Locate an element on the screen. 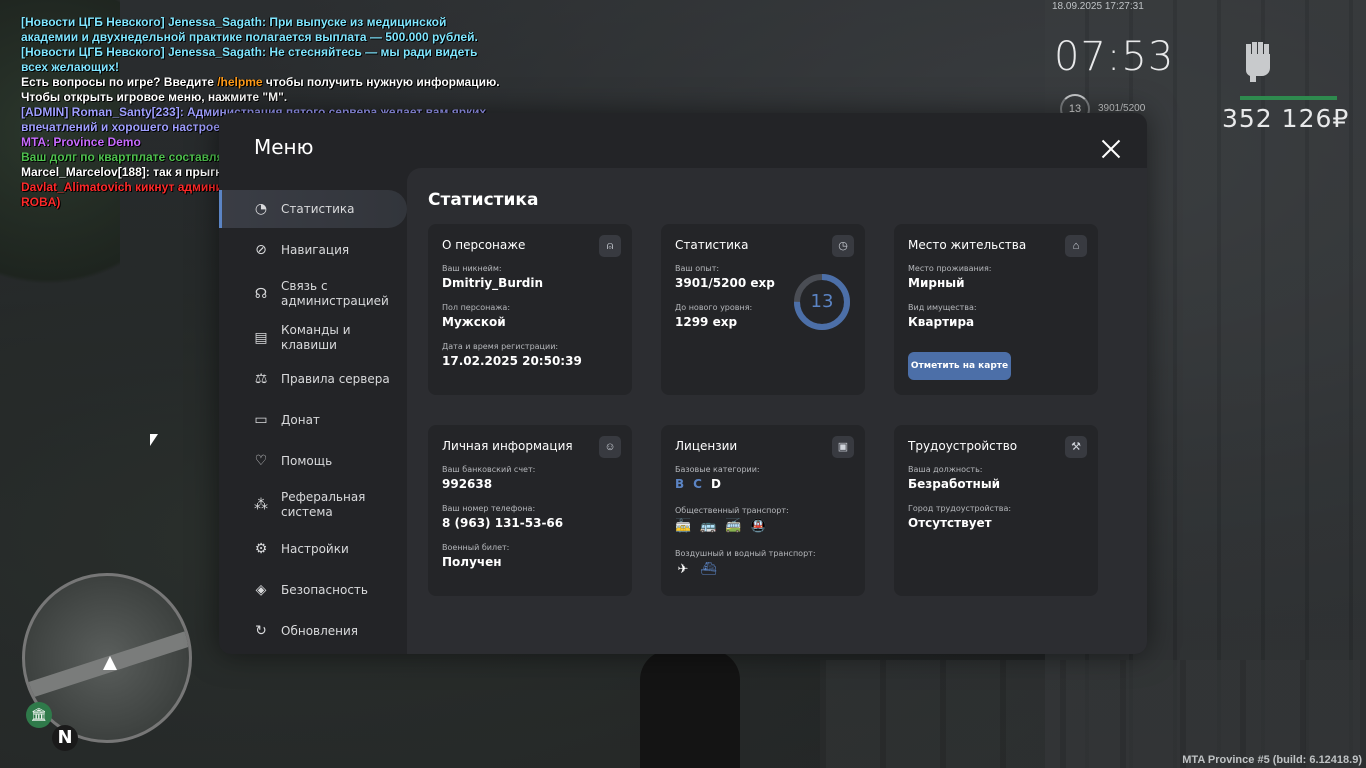 Image resolution: width=1366 pixels, height=768 pixels. trolleybus-icon: 🚎 is located at coordinates (733, 525).